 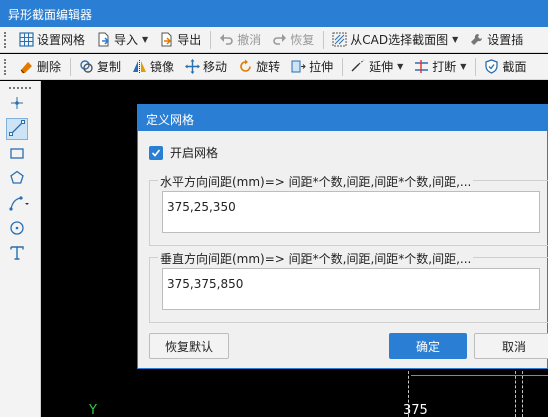 I want to click on circle-icon, so click(x=17, y=229).